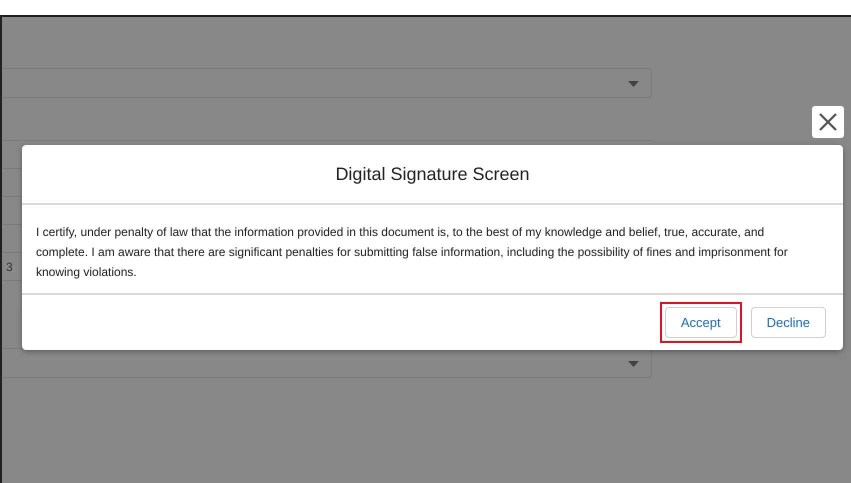  What do you see at coordinates (788, 322) in the screenshot?
I see `decline-button: Decline` at bounding box center [788, 322].